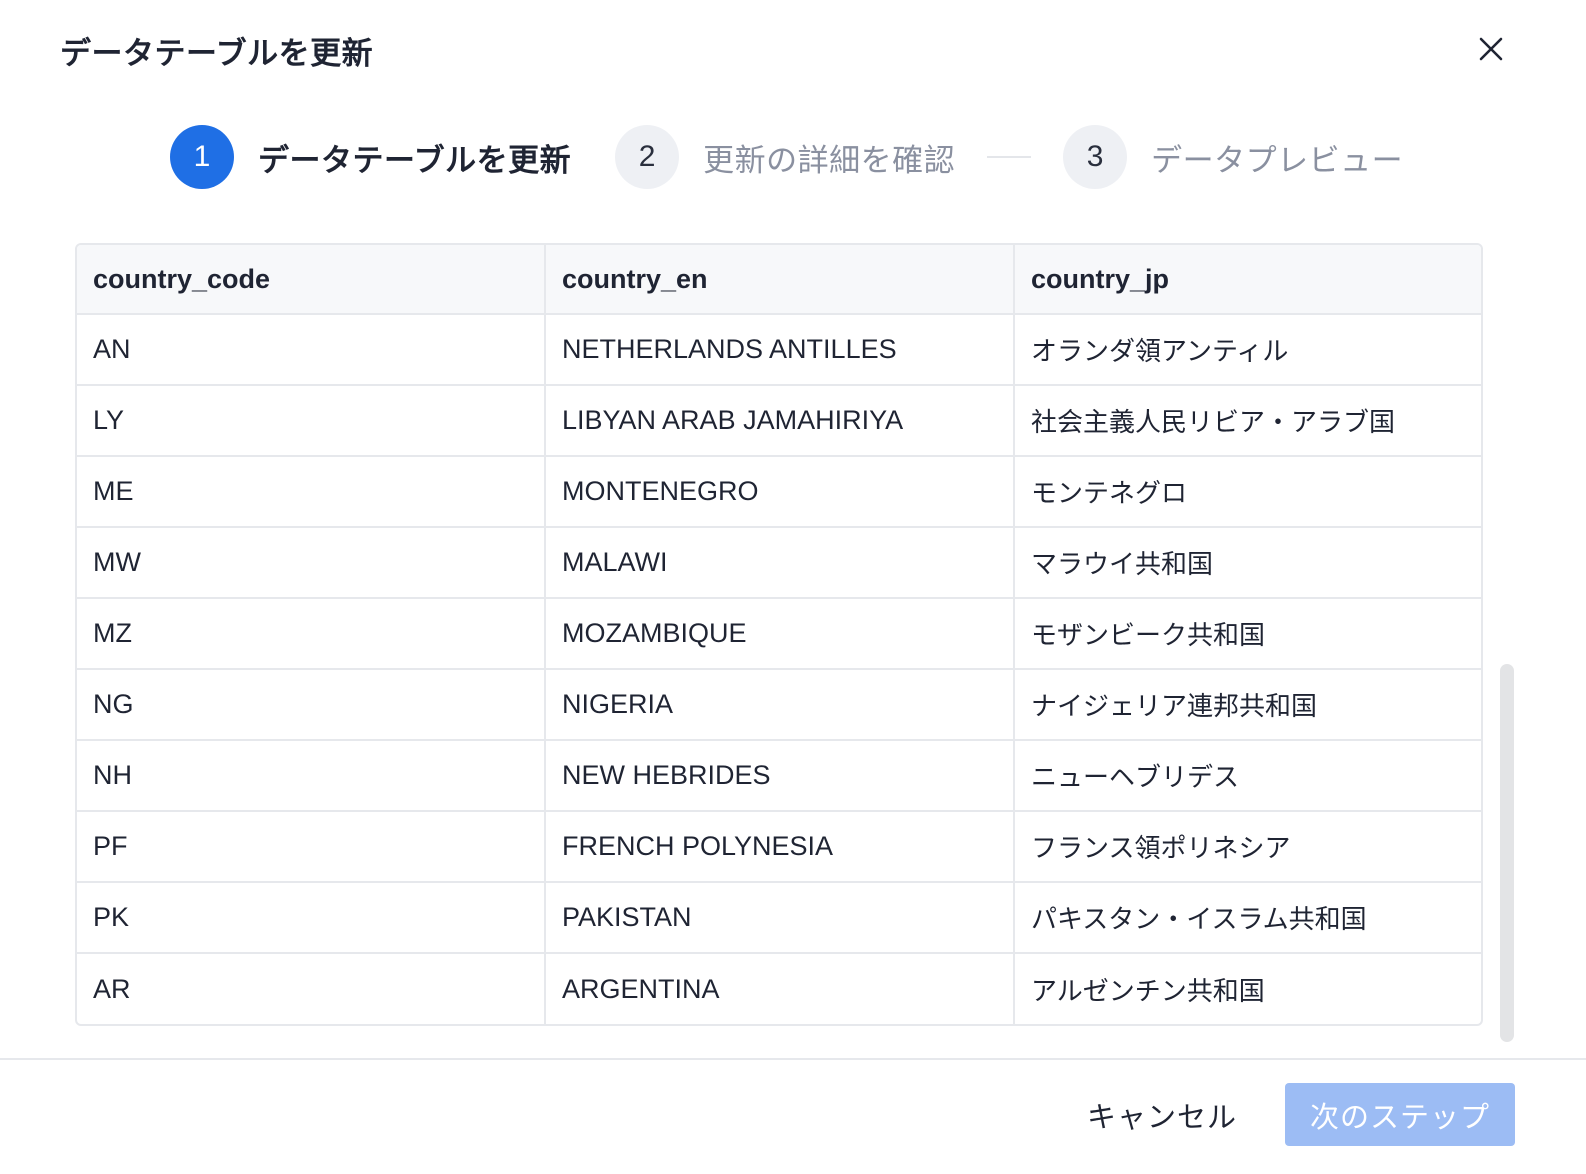 The image size is (1586, 1174). I want to click on step-3-number: 3, so click(1095, 157).